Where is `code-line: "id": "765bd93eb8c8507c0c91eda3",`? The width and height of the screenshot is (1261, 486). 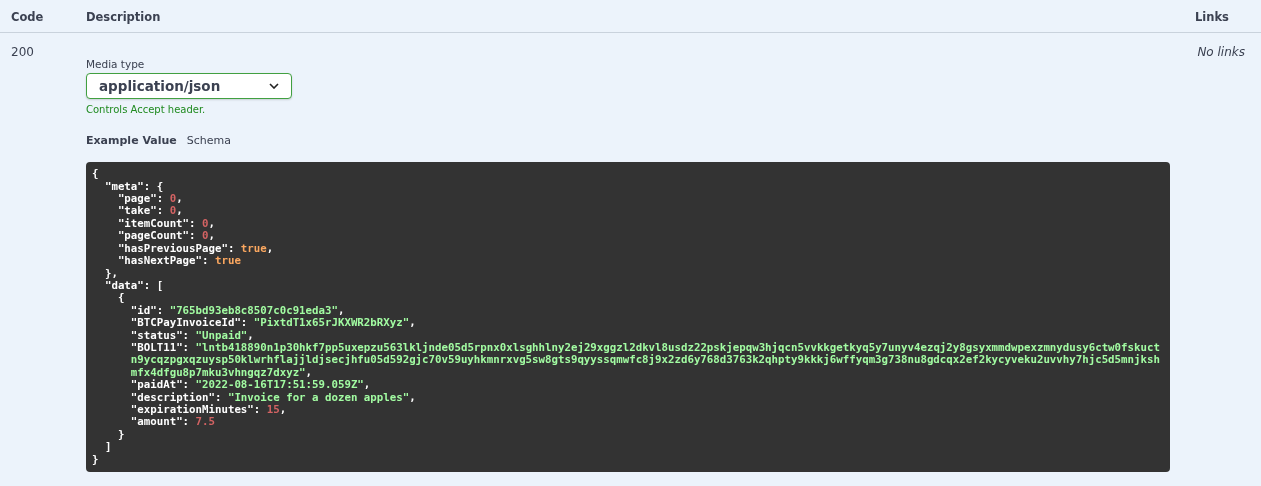 code-line: "id": "765bd93eb8c8507c0c91eda3", is located at coordinates (237, 310).